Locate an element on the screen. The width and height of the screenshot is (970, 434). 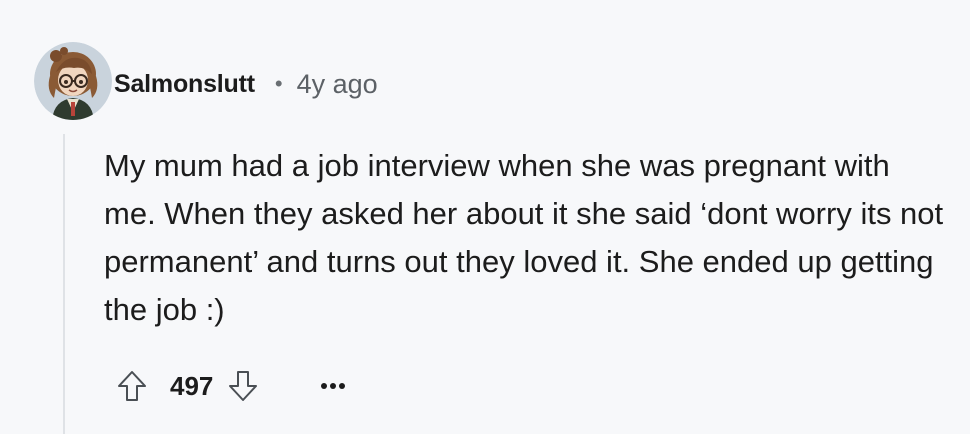
more-options-button is located at coordinates (333, 386).